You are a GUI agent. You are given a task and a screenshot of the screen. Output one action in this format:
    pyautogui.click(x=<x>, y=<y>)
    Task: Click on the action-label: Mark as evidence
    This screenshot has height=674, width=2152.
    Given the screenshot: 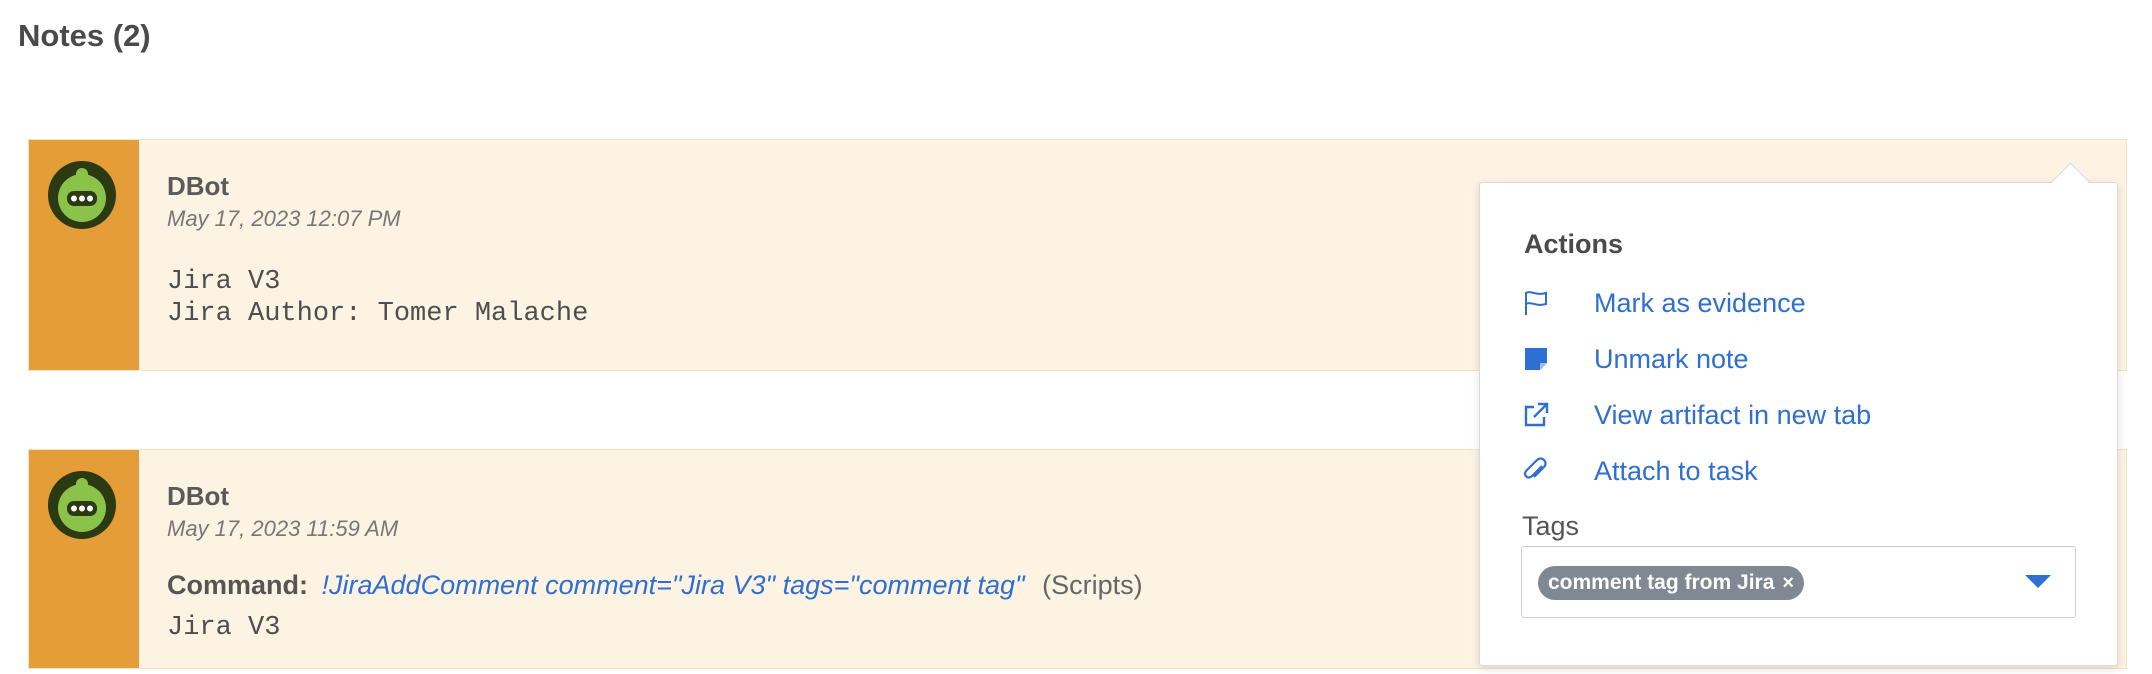 What is the action you would take?
    pyautogui.click(x=1700, y=302)
    